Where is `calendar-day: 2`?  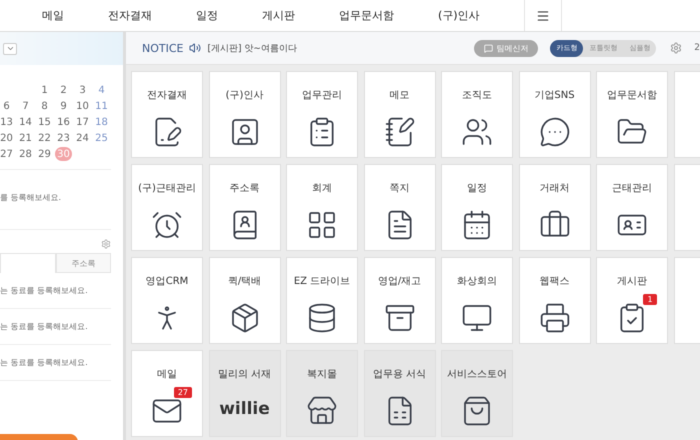
calendar-day: 2 is located at coordinates (63, 90).